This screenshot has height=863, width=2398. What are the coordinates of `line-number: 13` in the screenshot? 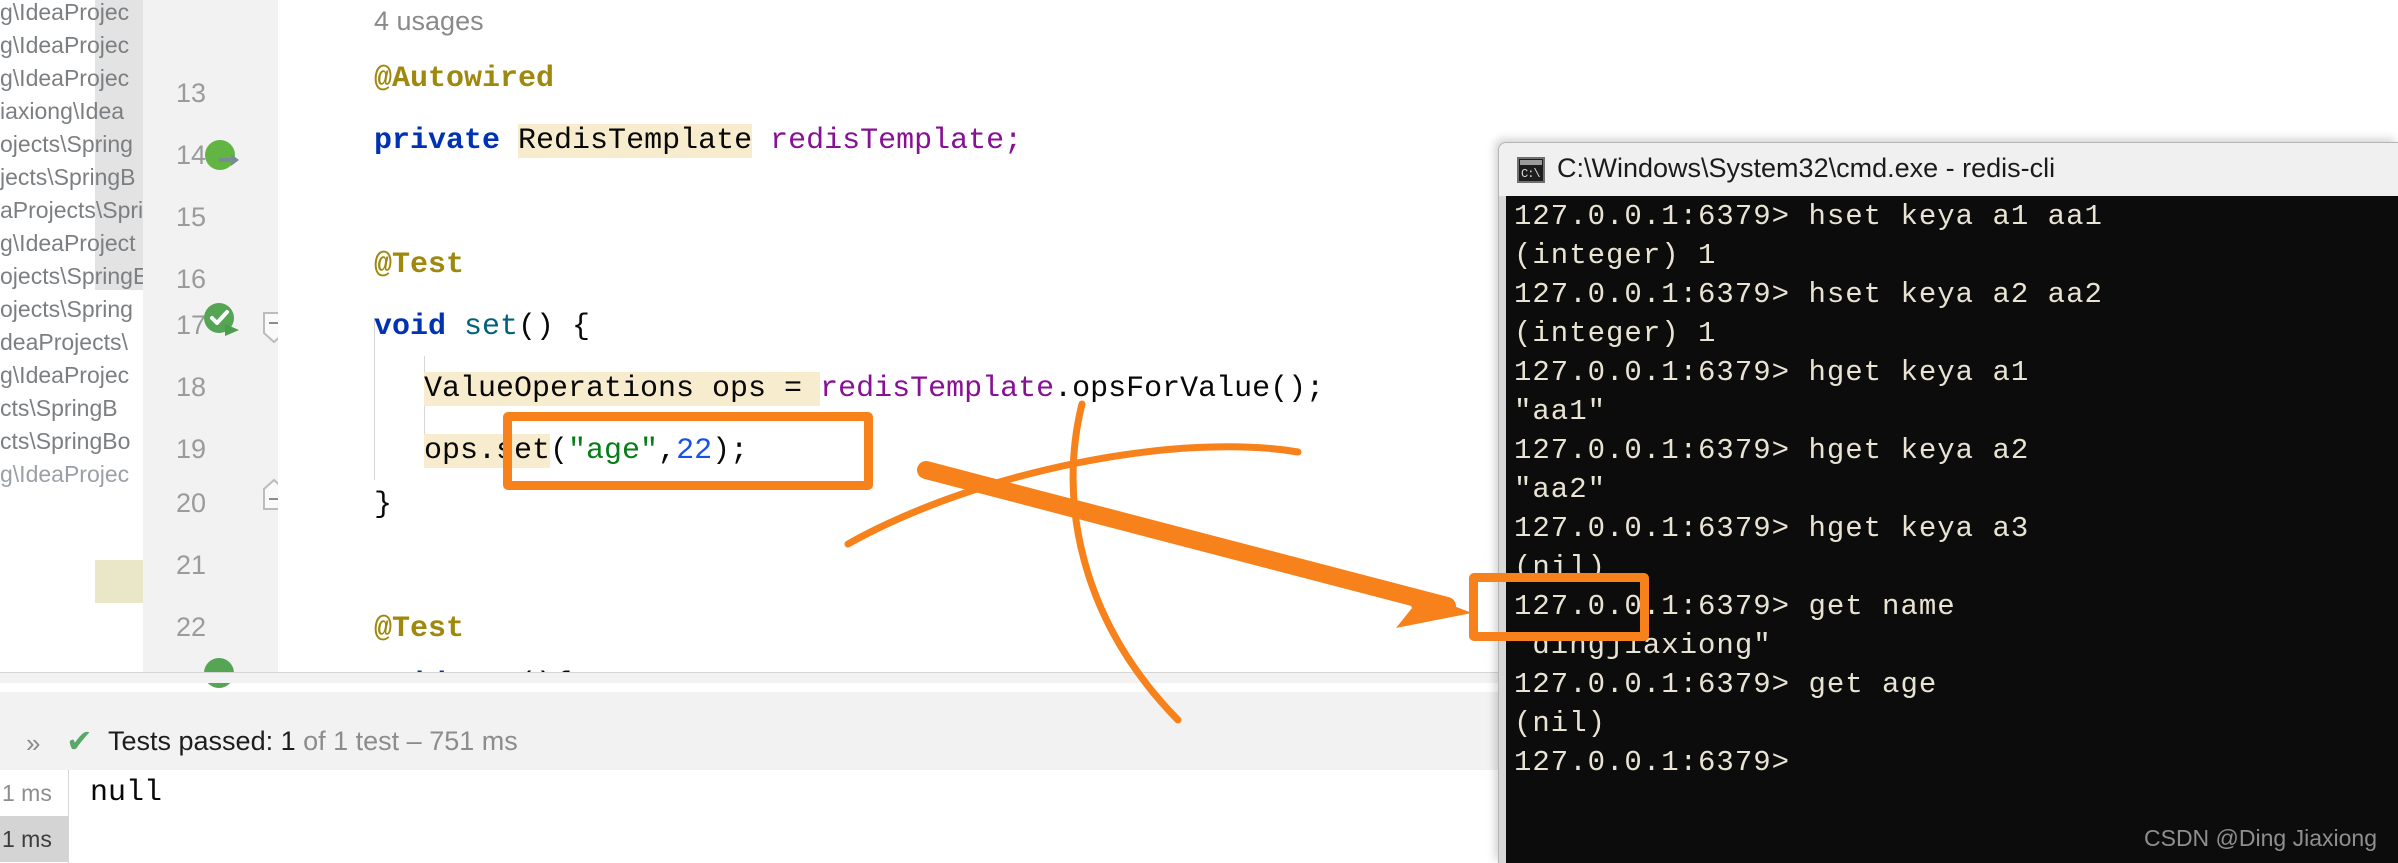 It's located at (190, 93).